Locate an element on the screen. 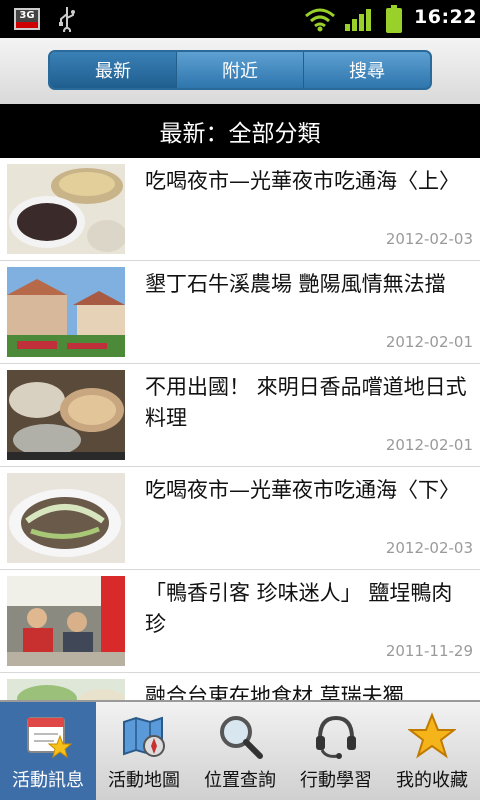 The height and width of the screenshot is (800, 480). item-title: 「鴨香引客 珍味迷人」 鹽埕鴨肉珍 is located at coordinates (299, 608).